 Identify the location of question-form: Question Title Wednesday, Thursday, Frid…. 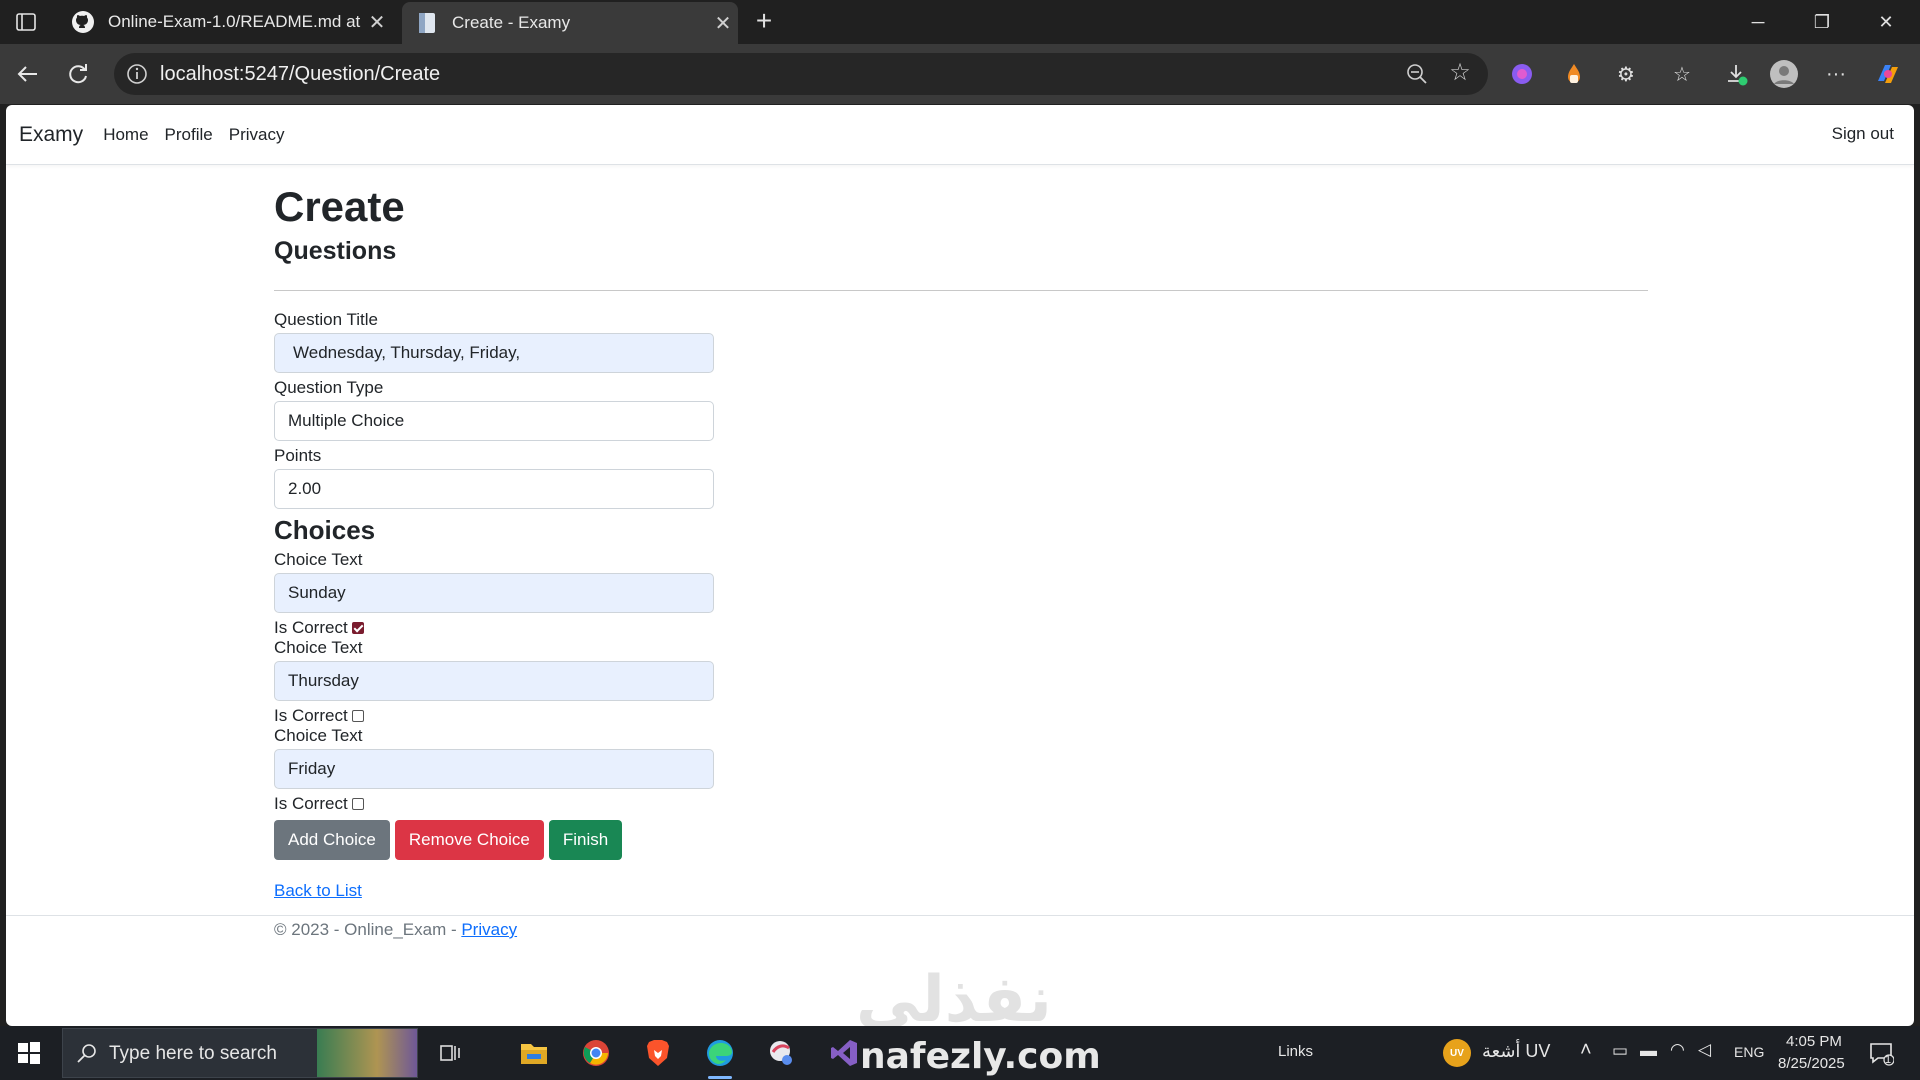
(494, 605).